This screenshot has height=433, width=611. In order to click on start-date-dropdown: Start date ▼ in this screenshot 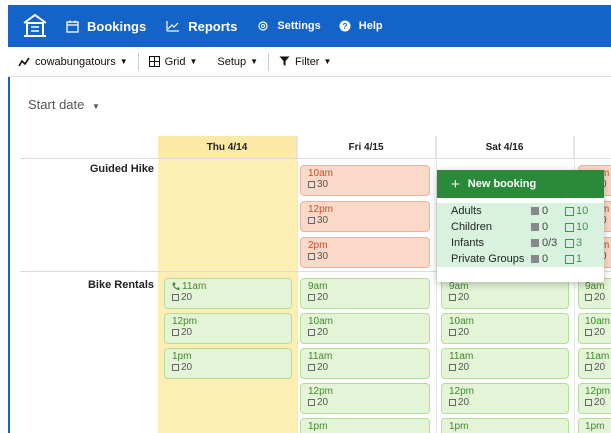, I will do `click(64, 104)`.